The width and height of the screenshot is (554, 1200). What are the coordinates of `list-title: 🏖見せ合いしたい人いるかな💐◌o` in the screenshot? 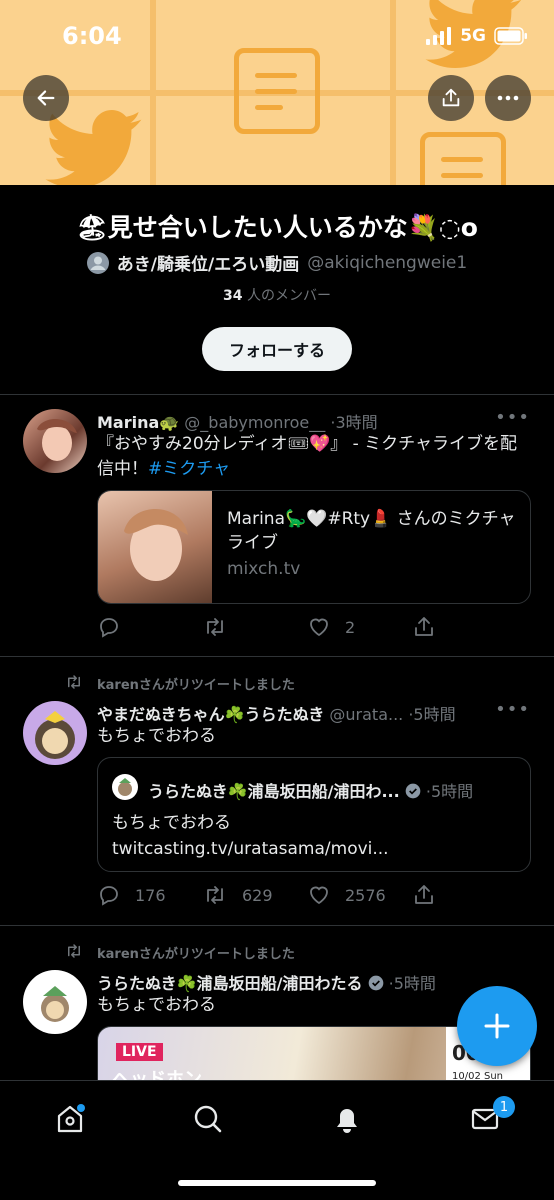 It's located at (277, 227).